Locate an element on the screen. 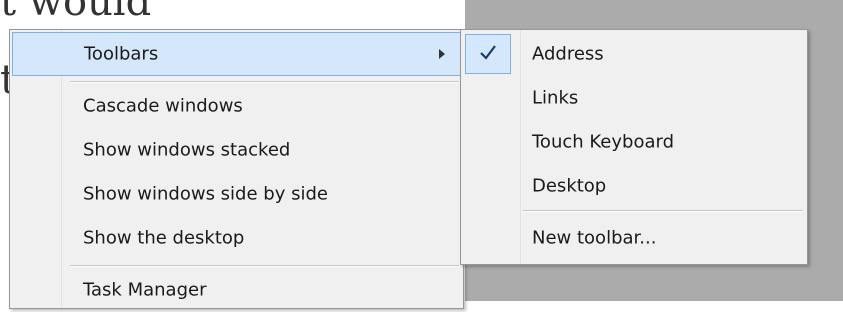 The width and height of the screenshot is (843, 312). checkmark-icon is located at coordinates (488, 52).